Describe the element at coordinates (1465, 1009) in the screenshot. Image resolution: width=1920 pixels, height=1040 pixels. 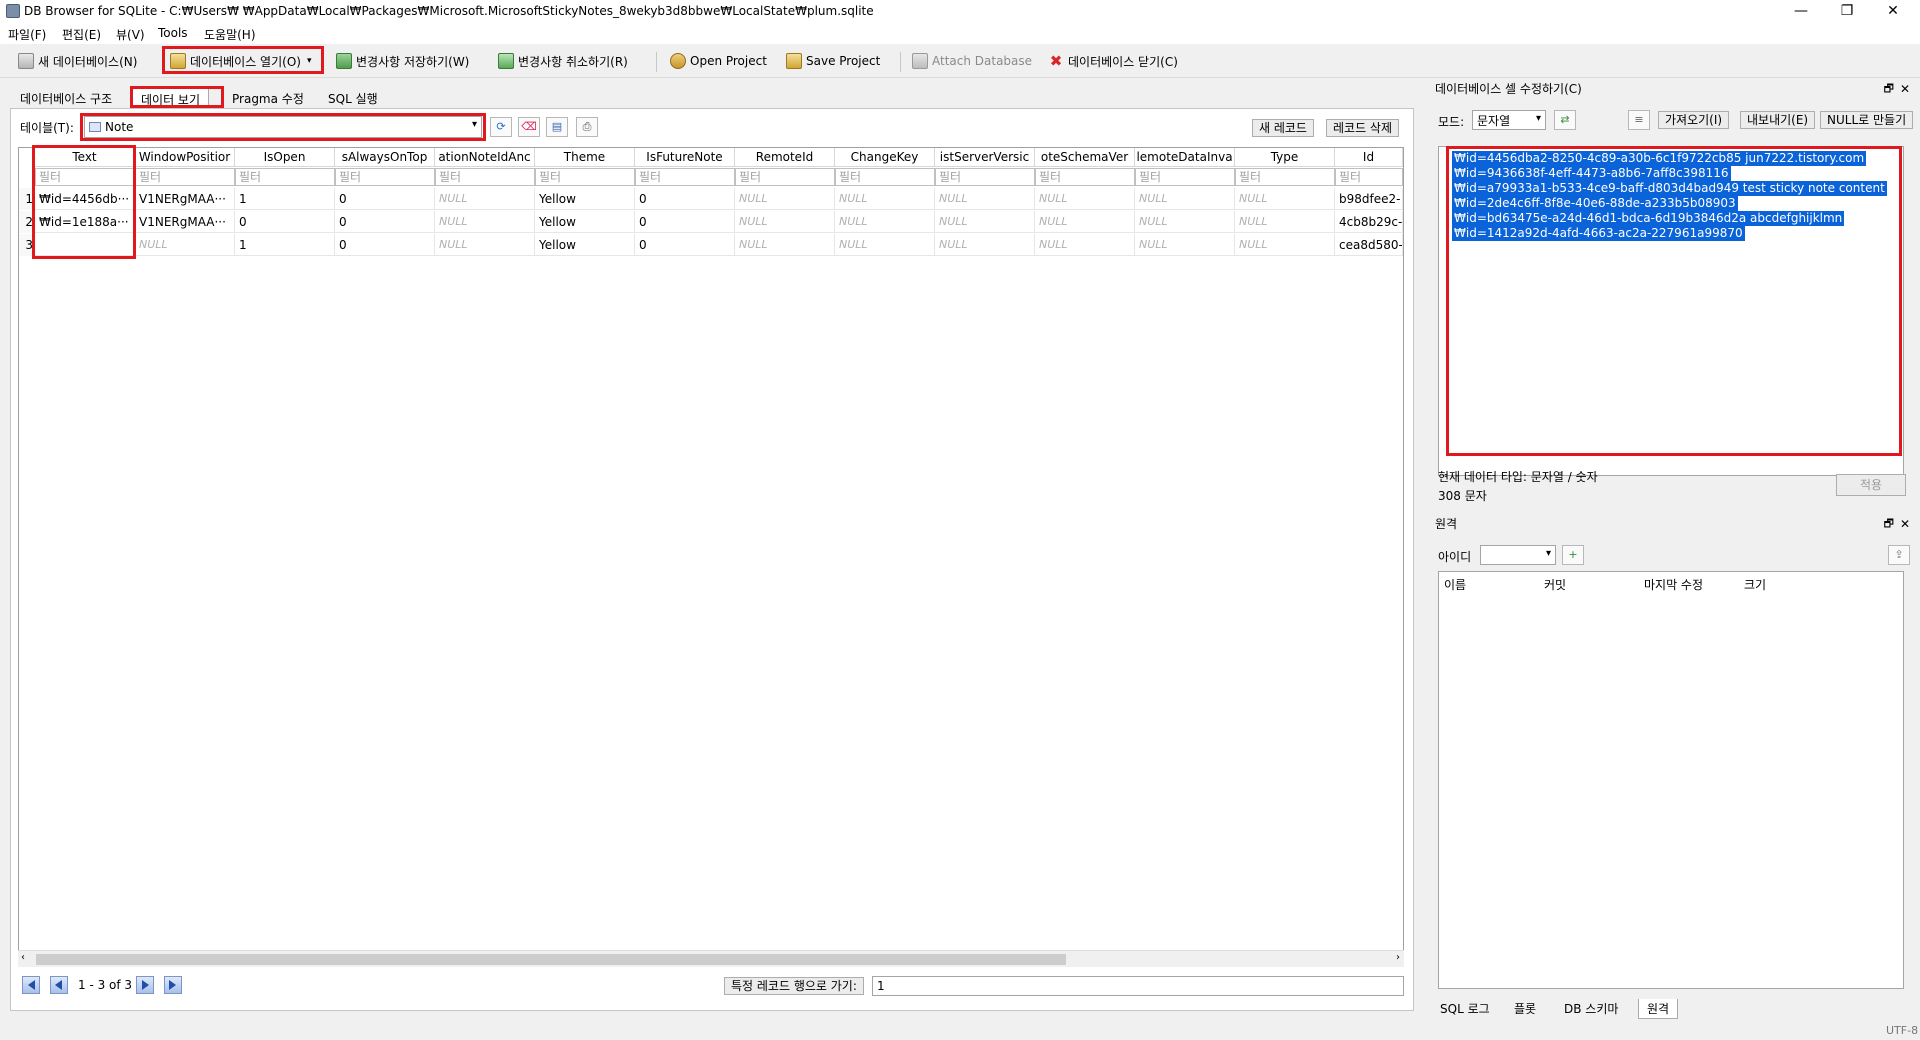
I see `tab-sql-log: SQL 로그` at that location.